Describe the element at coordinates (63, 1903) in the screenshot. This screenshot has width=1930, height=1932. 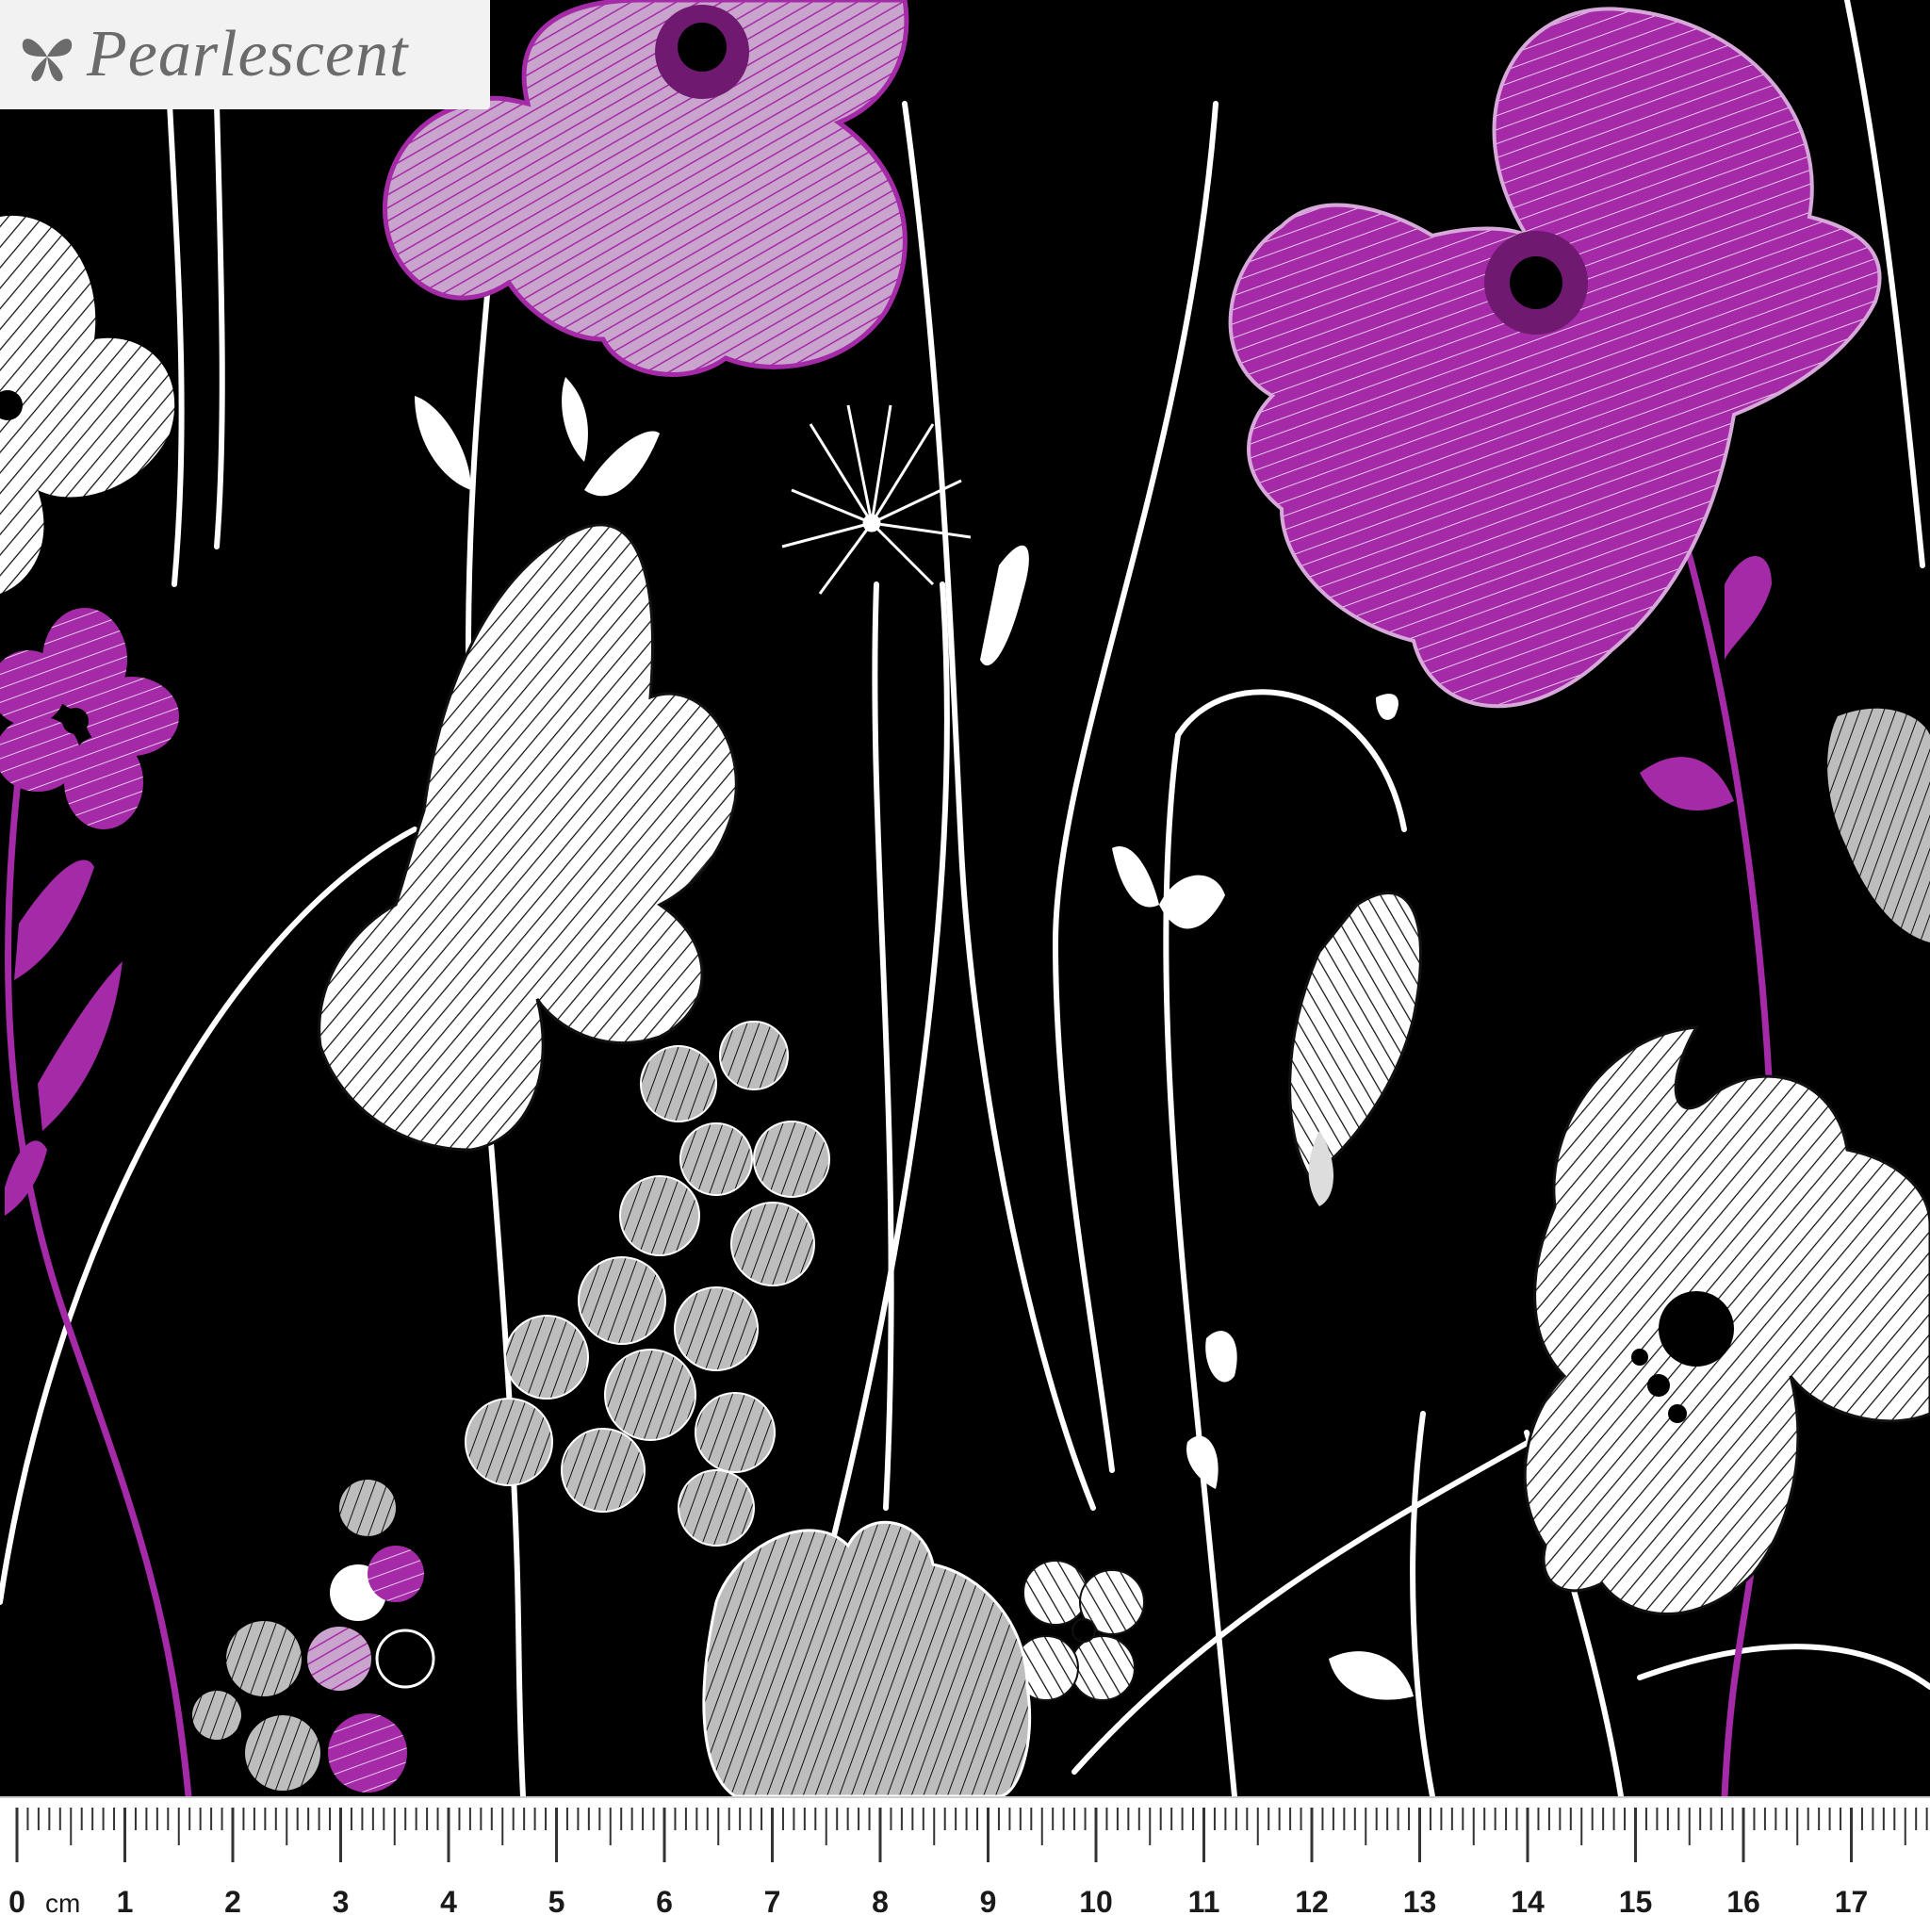
I see `ruler-unit: cm` at that location.